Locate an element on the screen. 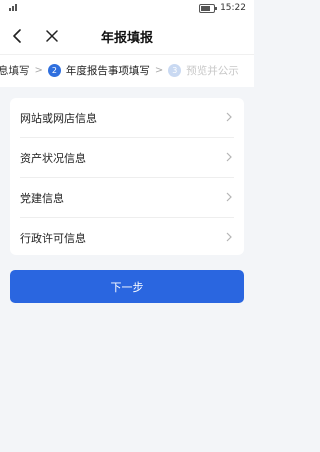  step-1-label: 息填写 is located at coordinates (15, 71).